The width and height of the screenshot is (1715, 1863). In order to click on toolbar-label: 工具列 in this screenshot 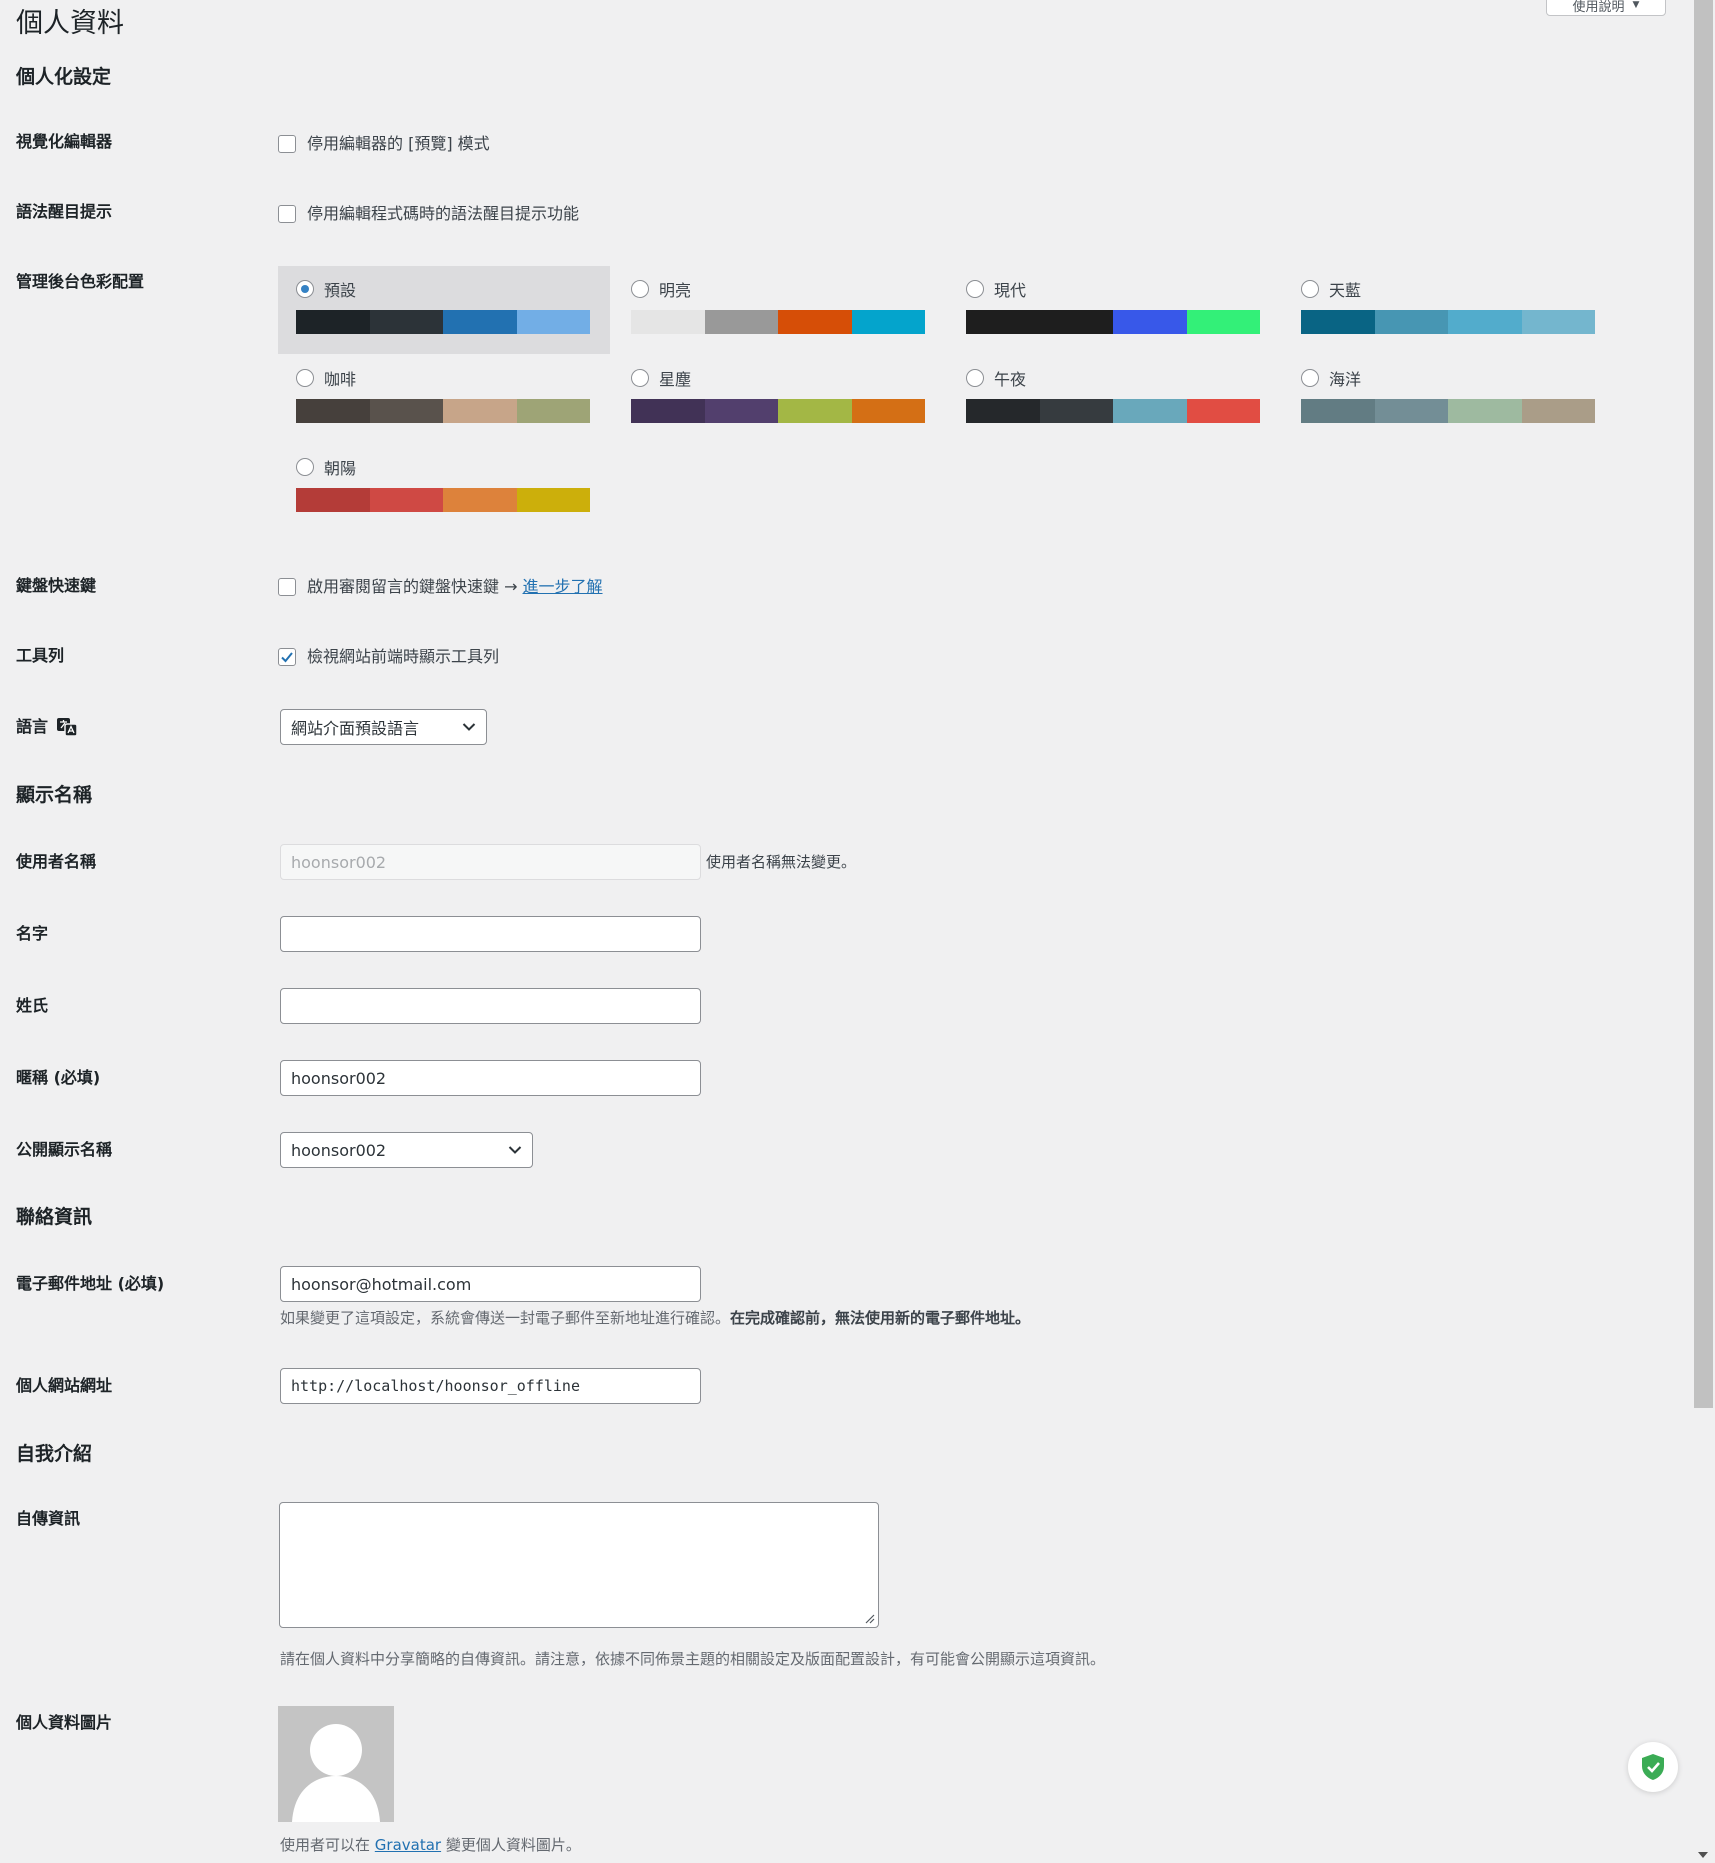, I will do `click(40, 655)`.